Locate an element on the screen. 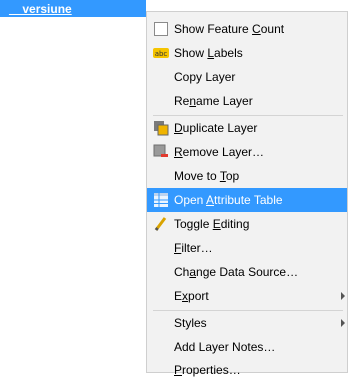 The image size is (348, 382). menu-item-label: Copy Layer is located at coordinates (205, 77).